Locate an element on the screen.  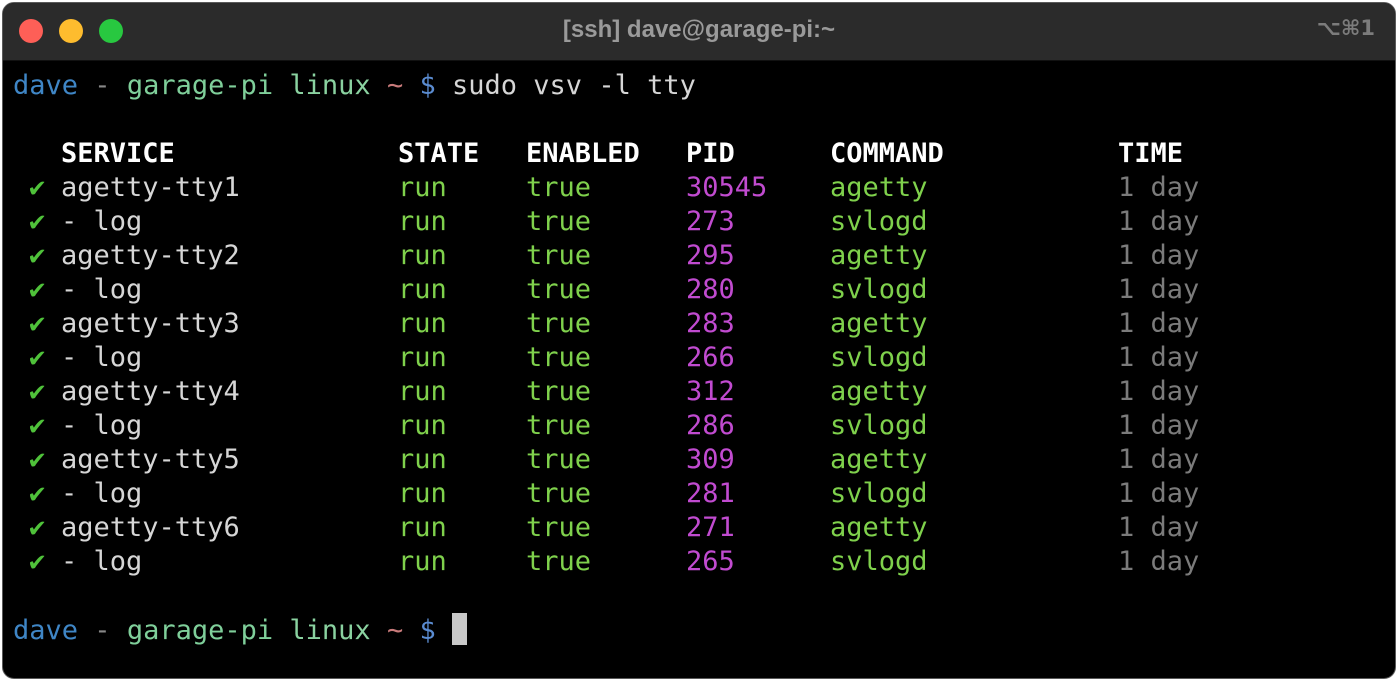
cell-pid: 286 is located at coordinates (710, 425).